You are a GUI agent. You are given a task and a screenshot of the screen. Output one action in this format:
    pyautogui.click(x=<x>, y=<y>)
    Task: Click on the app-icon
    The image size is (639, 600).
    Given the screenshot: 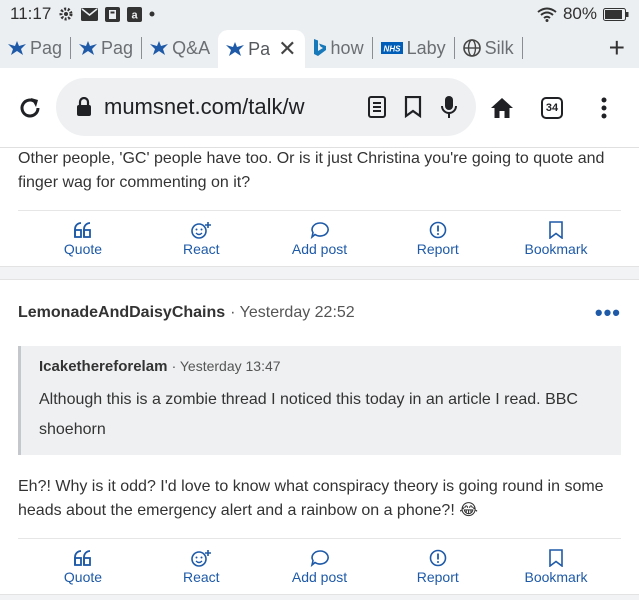 What is the action you would take?
    pyautogui.click(x=113, y=14)
    